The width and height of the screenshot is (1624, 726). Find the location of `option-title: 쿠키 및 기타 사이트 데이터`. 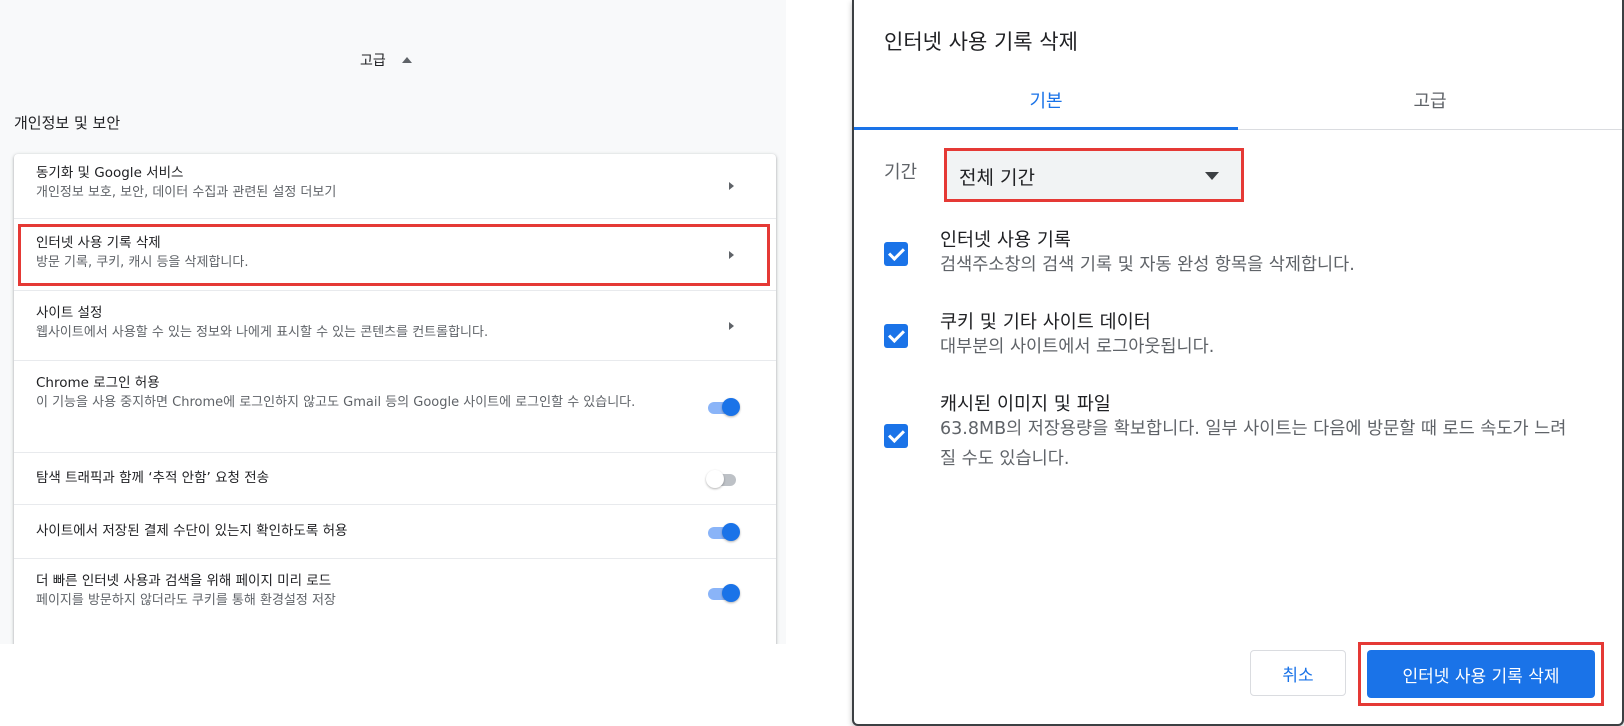

option-title: 쿠키 및 기타 사이트 데이터 is located at coordinates (1045, 322).